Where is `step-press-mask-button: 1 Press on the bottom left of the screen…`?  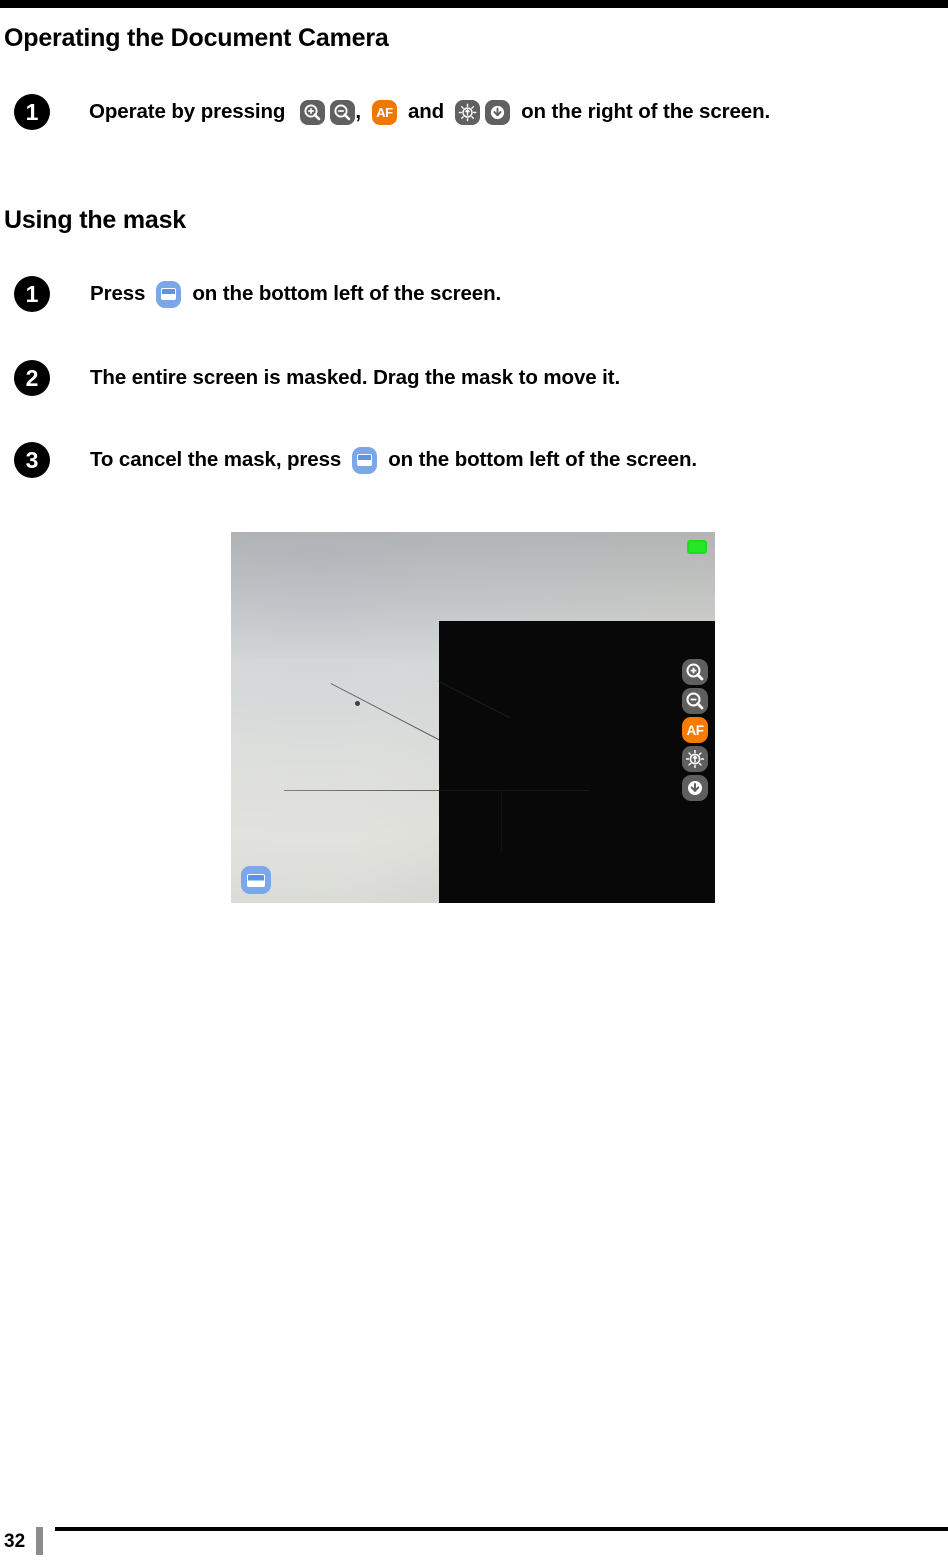
step-press-mask-button: 1 Press on the bottom left of the screen… is located at coordinates (257, 294).